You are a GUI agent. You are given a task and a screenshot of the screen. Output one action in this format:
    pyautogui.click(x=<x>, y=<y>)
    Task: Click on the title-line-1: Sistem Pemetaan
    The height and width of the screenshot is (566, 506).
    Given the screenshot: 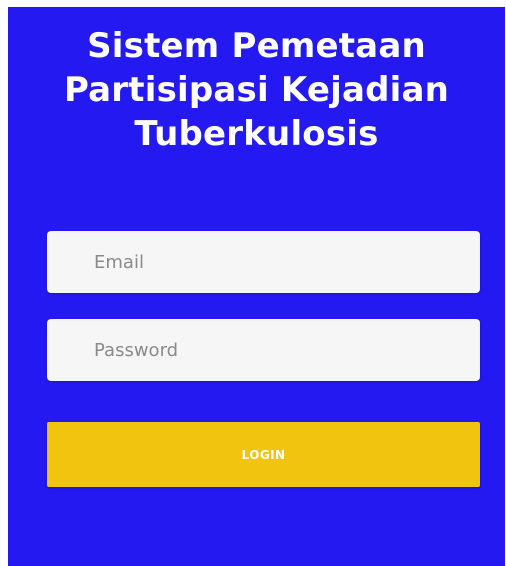 What is the action you would take?
    pyautogui.click(x=256, y=46)
    